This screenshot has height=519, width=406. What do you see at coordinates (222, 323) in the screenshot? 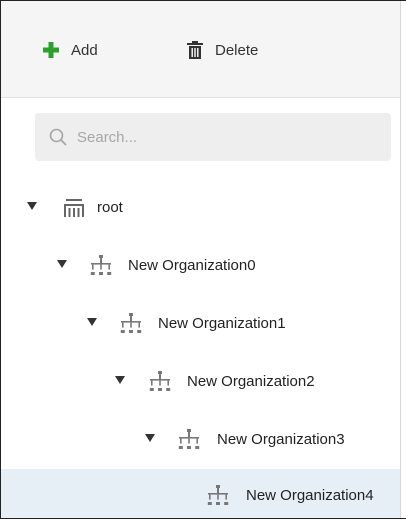
I see `tree-node-label: New Organization1` at bounding box center [222, 323].